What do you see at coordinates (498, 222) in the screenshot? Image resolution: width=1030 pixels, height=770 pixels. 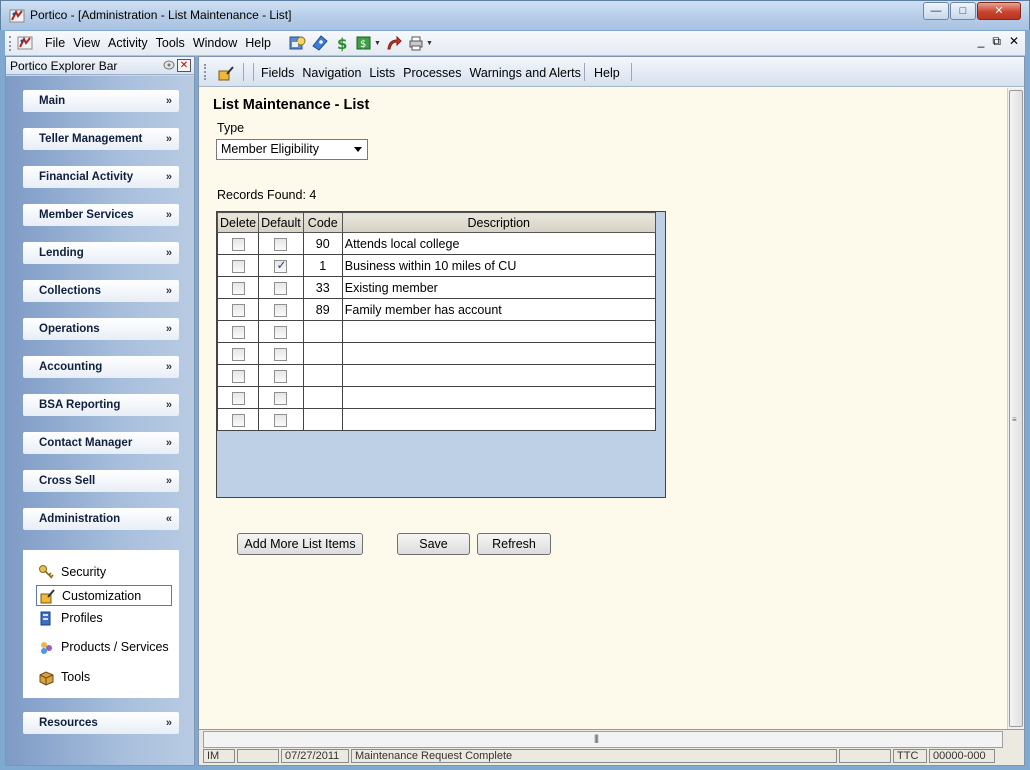 I see `column-header-description: Description` at bounding box center [498, 222].